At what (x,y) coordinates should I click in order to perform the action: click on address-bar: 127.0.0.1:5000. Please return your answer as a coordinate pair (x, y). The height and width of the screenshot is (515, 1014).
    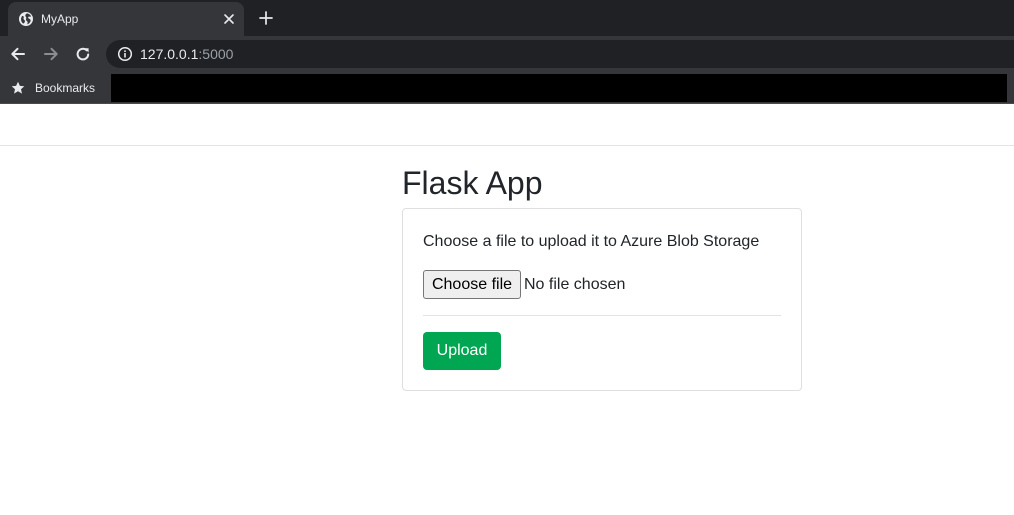
    Looking at the image, I should click on (560, 54).